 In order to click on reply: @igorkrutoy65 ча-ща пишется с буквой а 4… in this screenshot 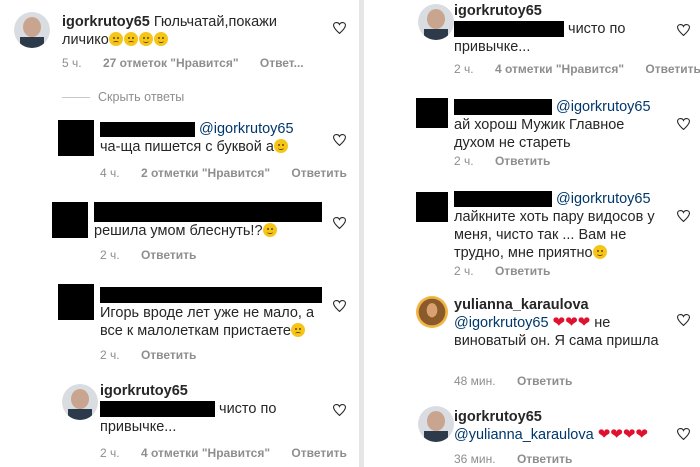, I will do `click(179, 152)`.